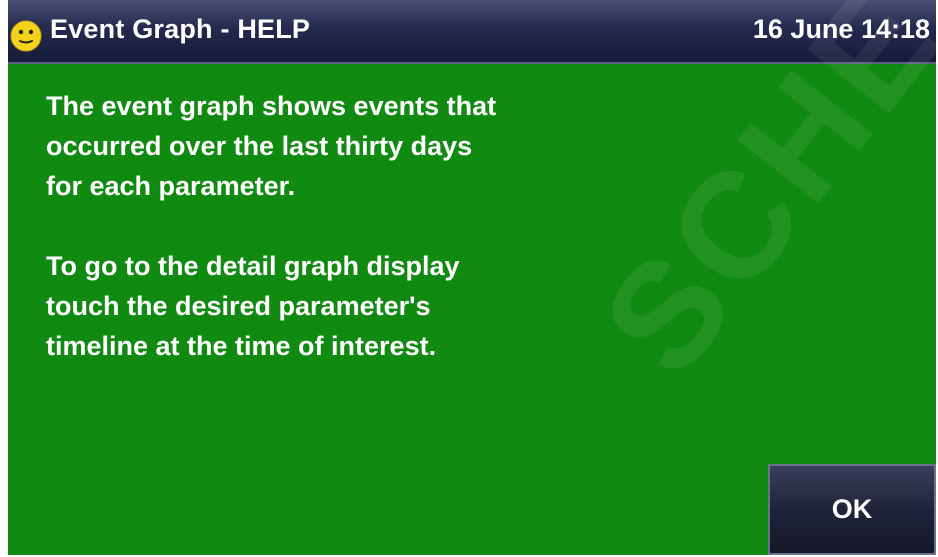 The image size is (938, 557). I want to click on page-title: Event Graph - HELP, so click(180, 29).